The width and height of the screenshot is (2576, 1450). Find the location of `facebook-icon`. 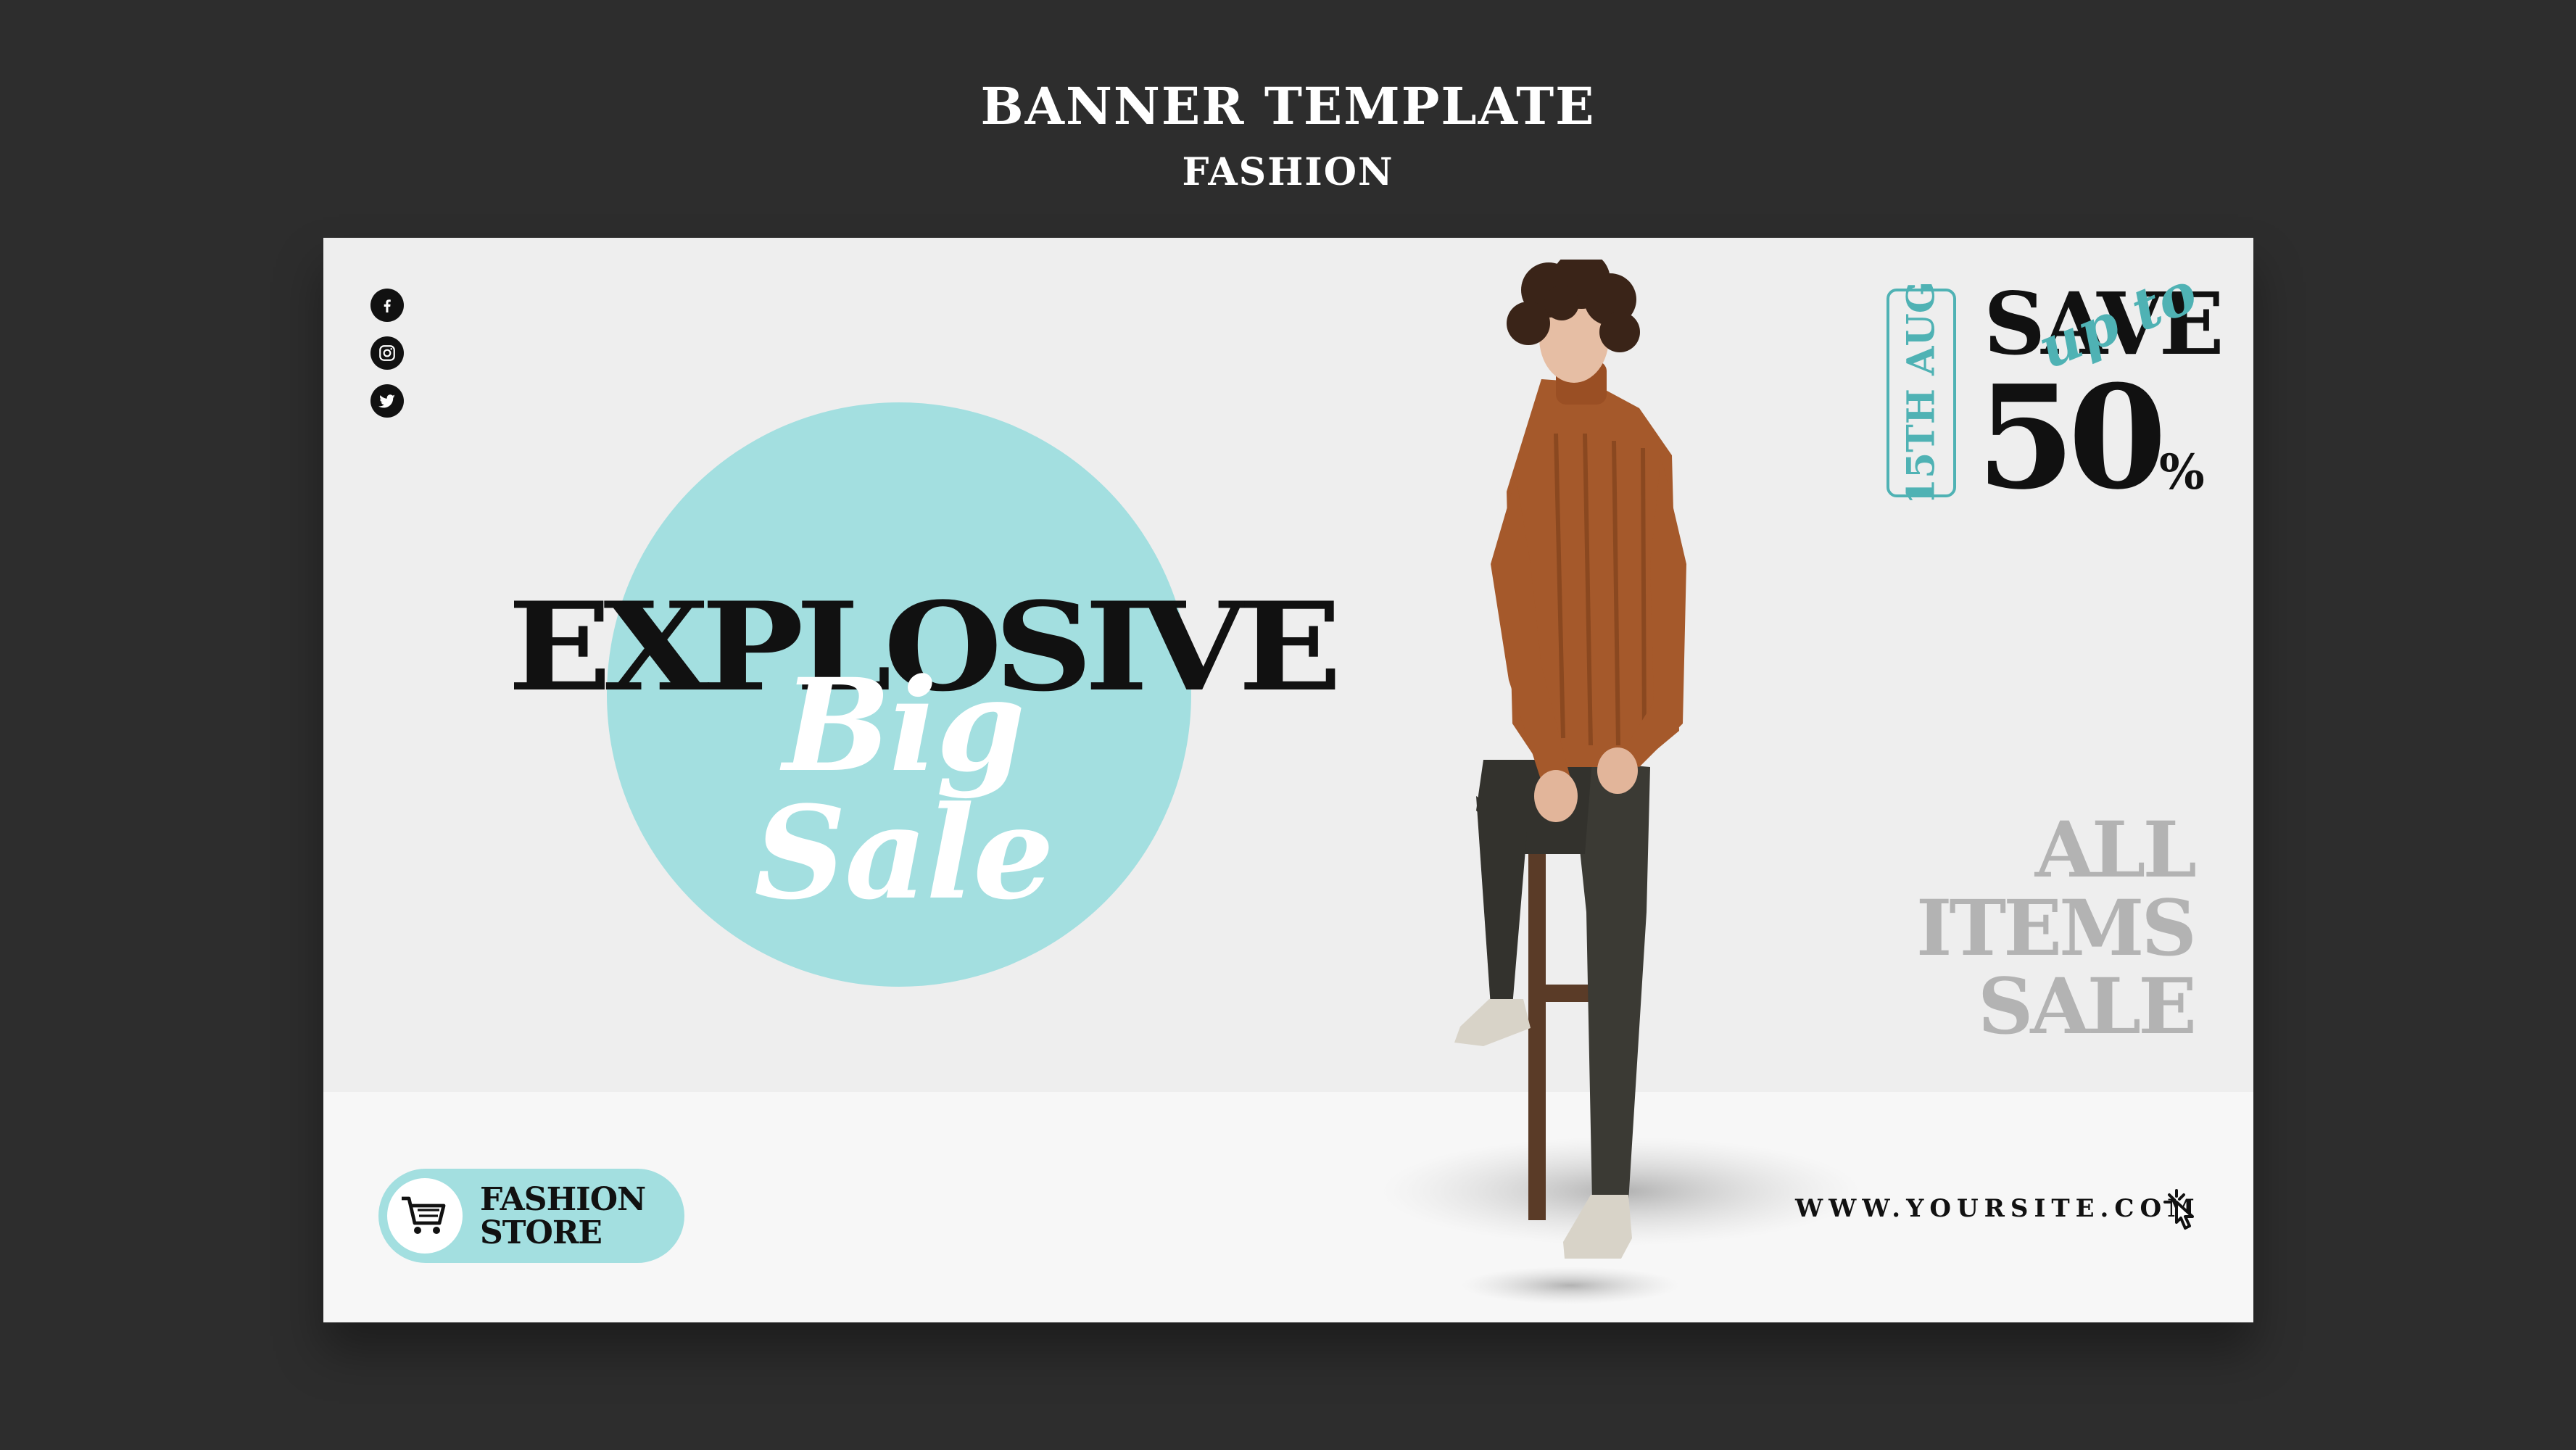

facebook-icon is located at coordinates (387, 305).